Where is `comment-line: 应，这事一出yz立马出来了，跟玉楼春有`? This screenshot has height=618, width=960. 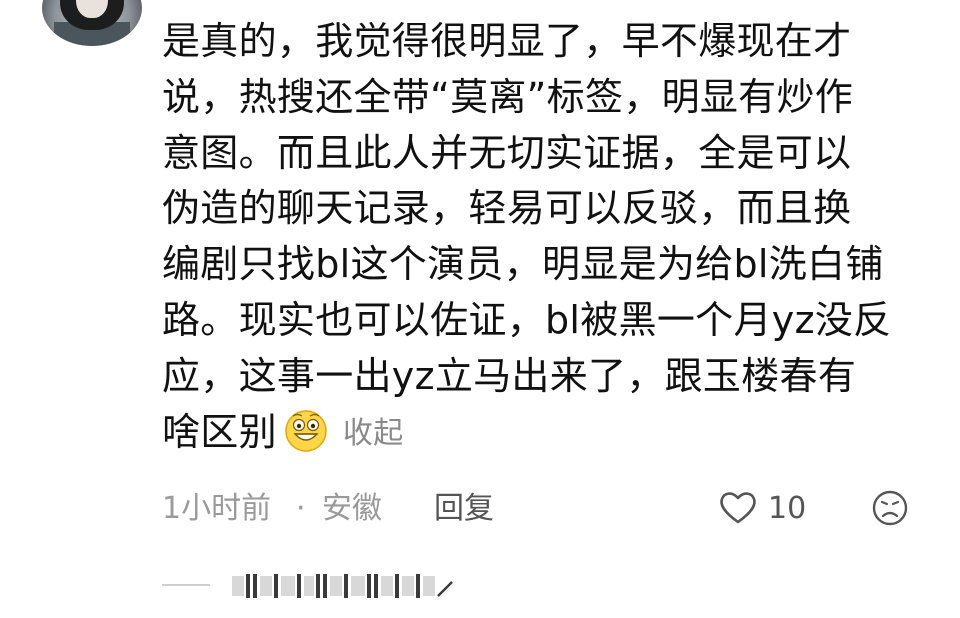 comment-line: 应，这事一出yz立马出来了，跟玉楼春有 is located at coordinates (509, 375).